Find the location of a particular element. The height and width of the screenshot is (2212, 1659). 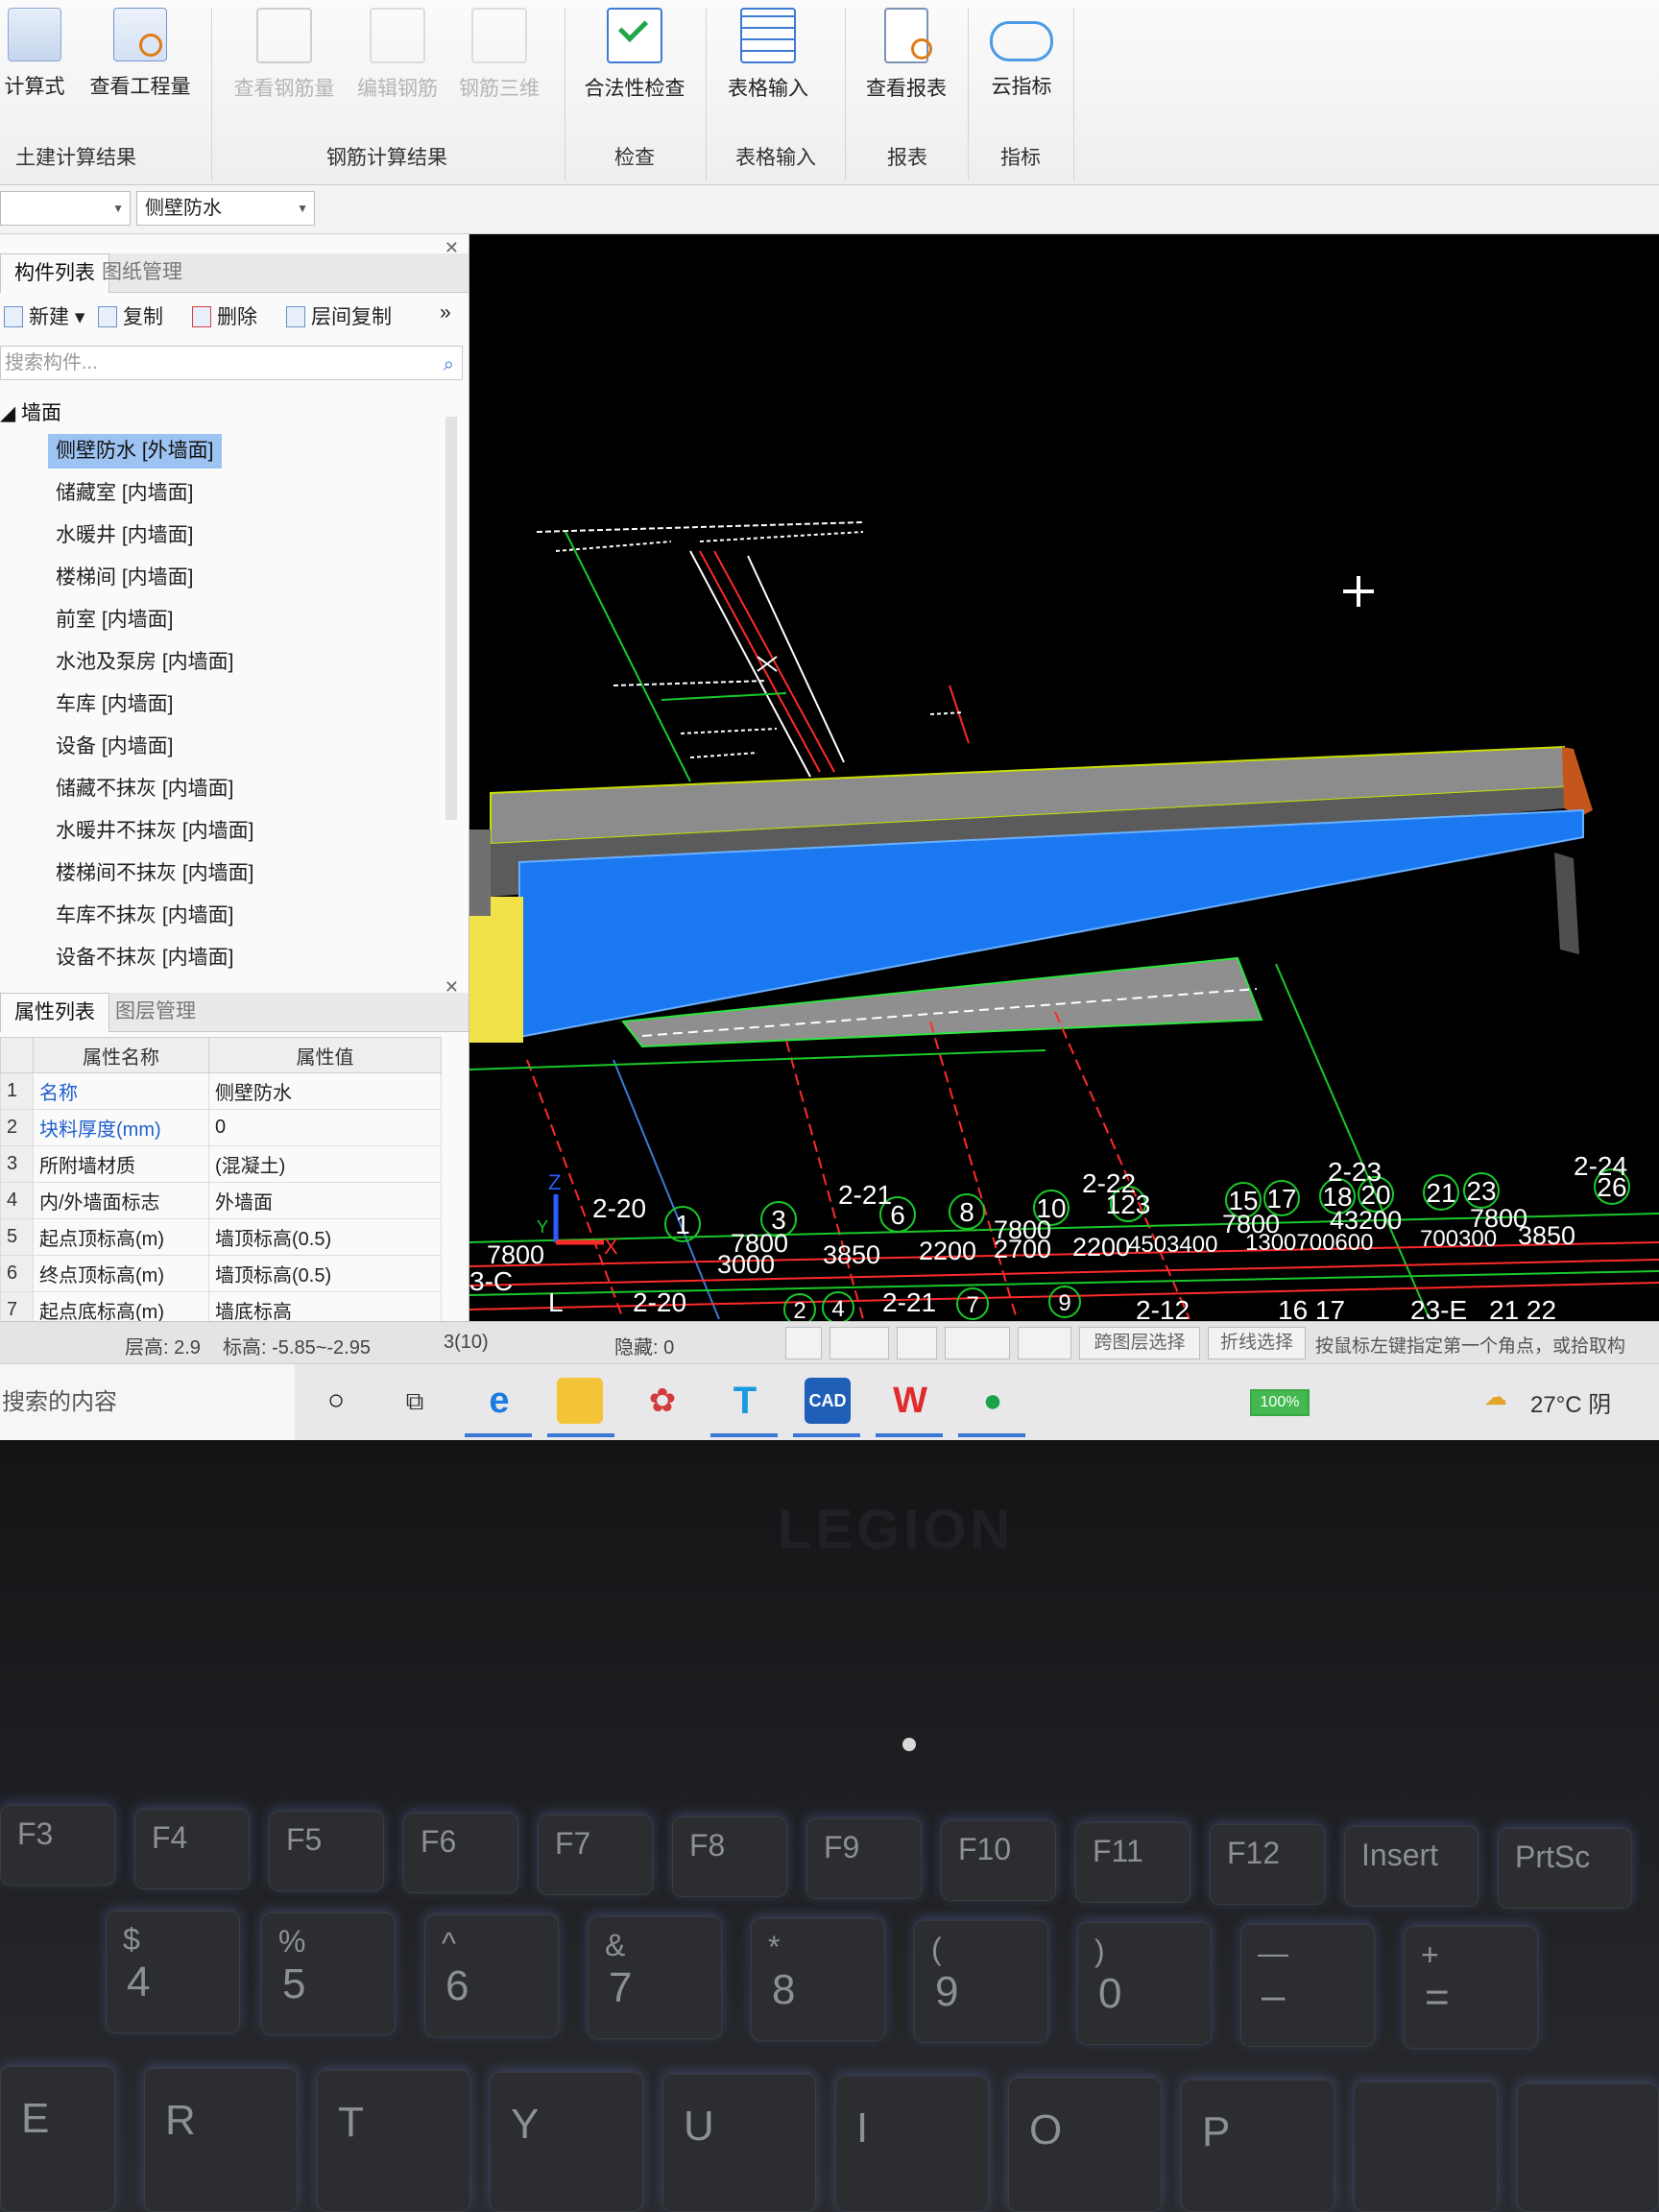

key-i: I is located at coordinates (912, 2144).